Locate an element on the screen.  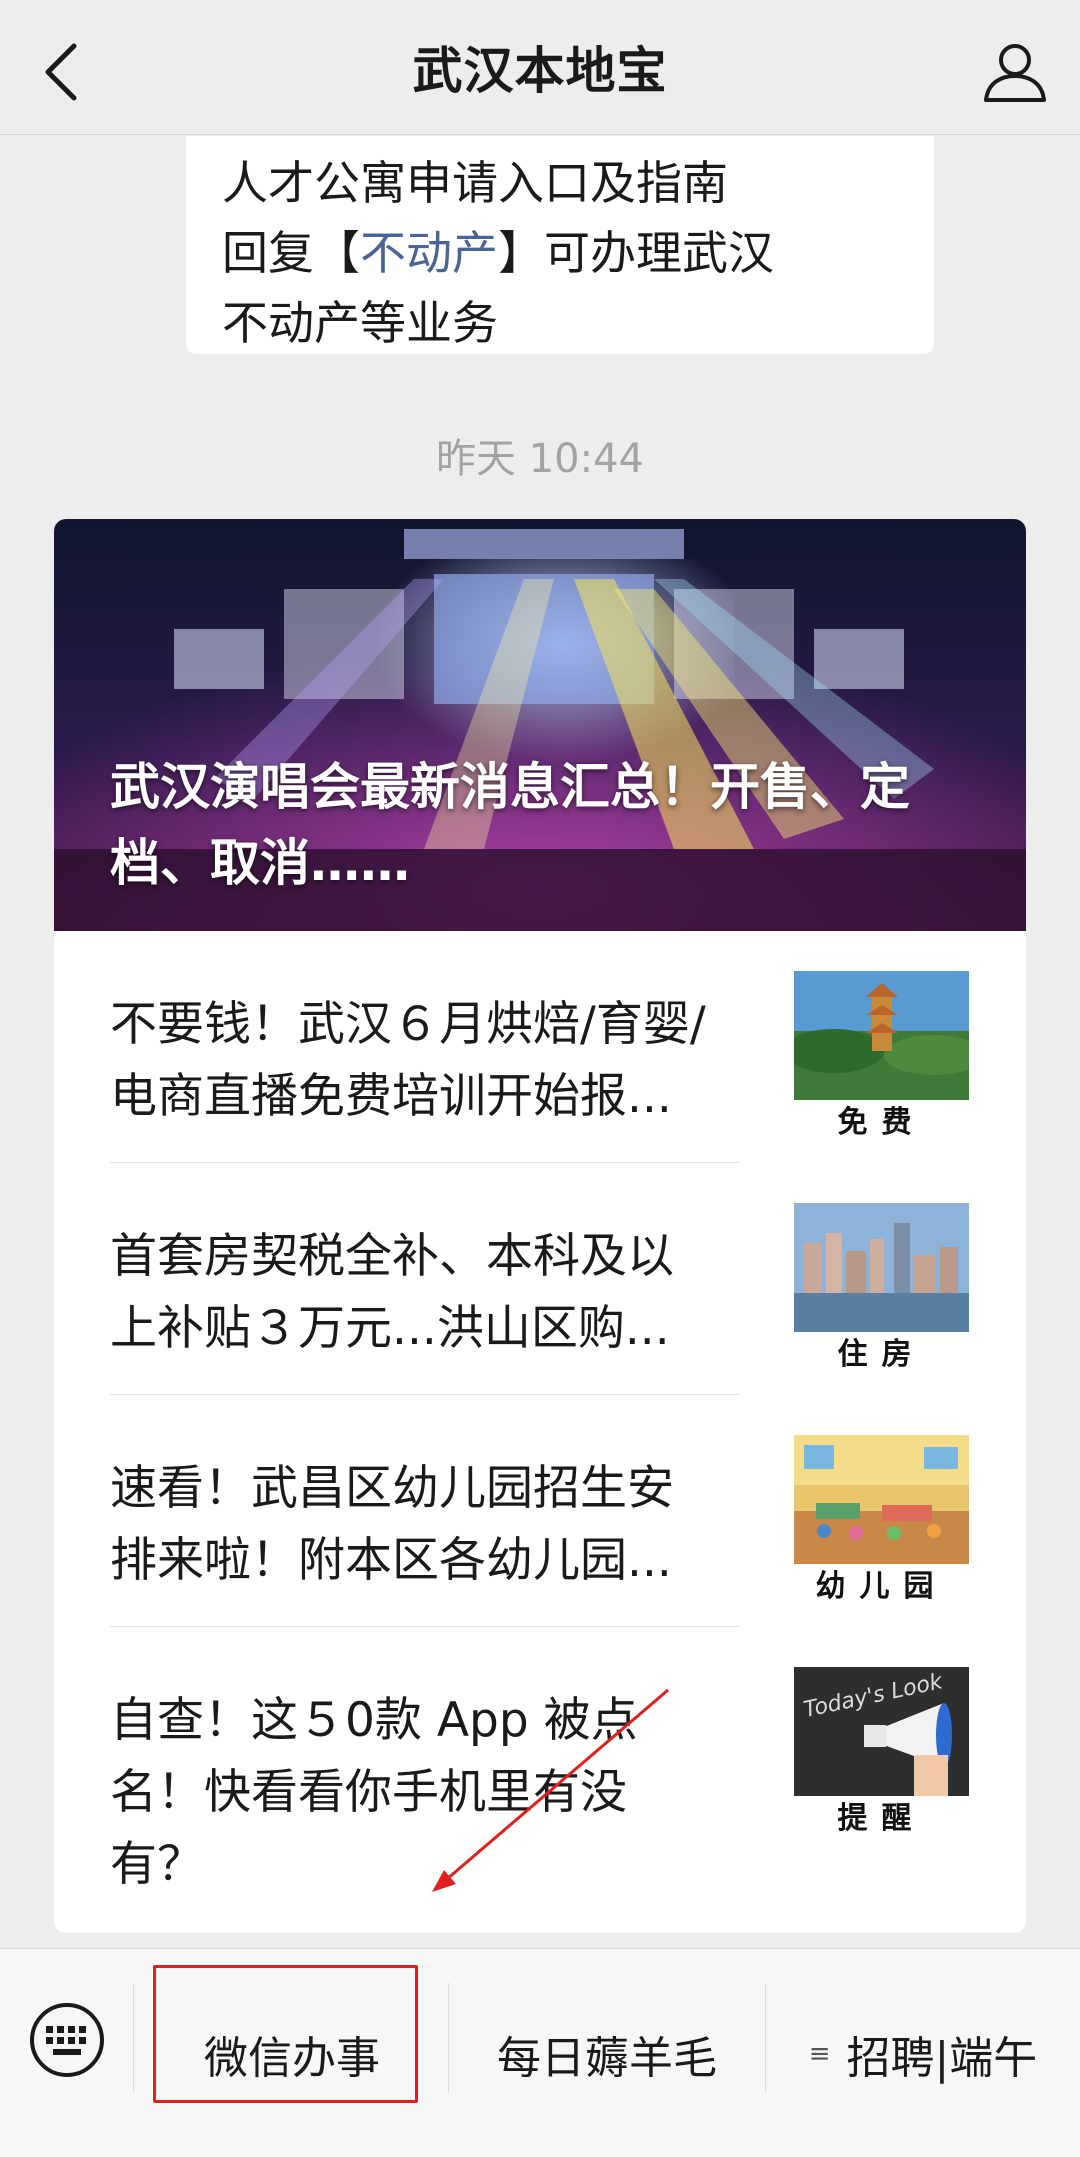
menu-item-label: 招聘|端午 is located at coordinates (942, 2058).